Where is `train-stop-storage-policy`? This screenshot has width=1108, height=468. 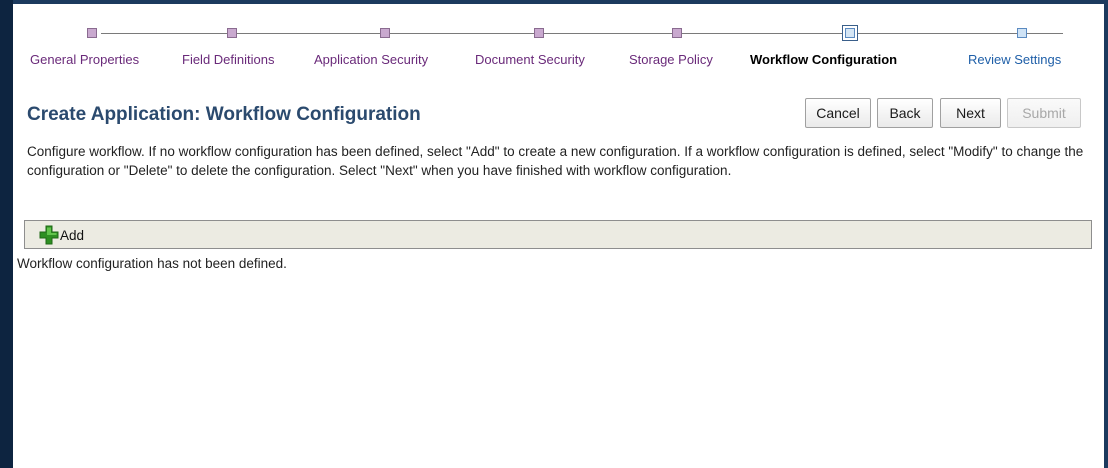 train-stop-storage-policy is located at coordinates (677, 33).